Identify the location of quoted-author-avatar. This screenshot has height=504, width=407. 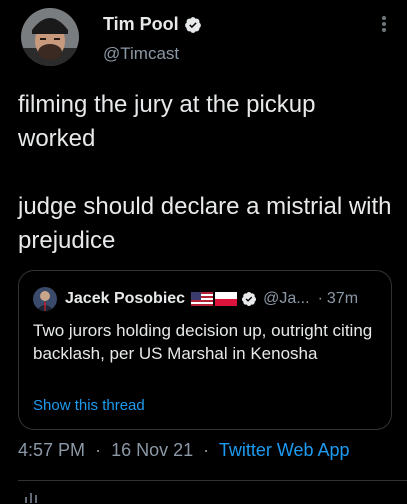
(45, 299).